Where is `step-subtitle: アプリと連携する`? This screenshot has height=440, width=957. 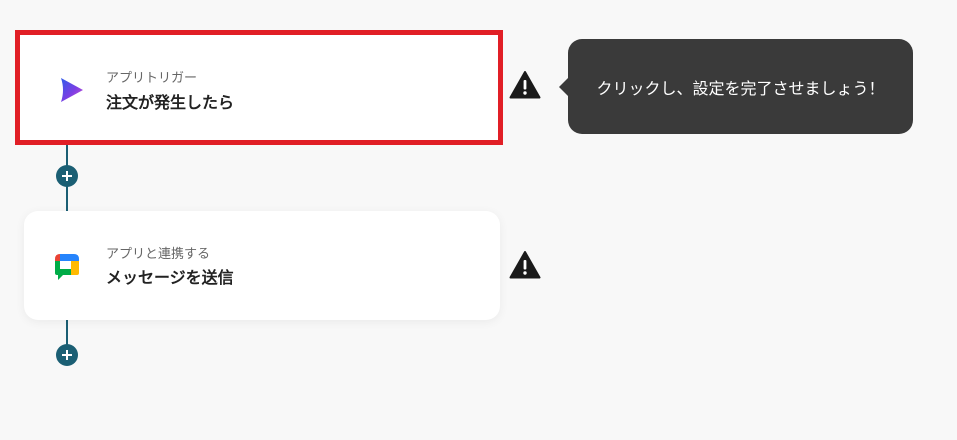
step-subtitle: アプリと連携する is located at coordinates (158, 254).